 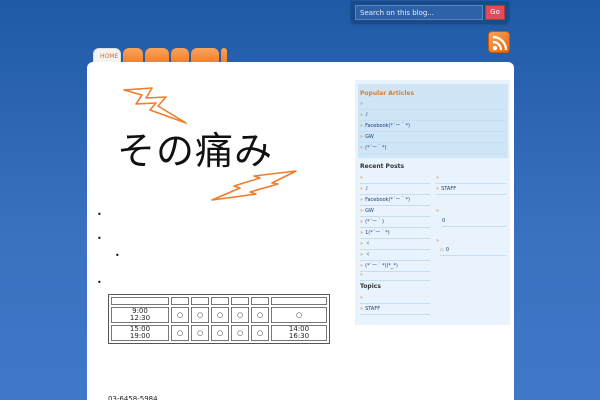 I want to click on popular-item: » GW, so click(x=433, y=137).